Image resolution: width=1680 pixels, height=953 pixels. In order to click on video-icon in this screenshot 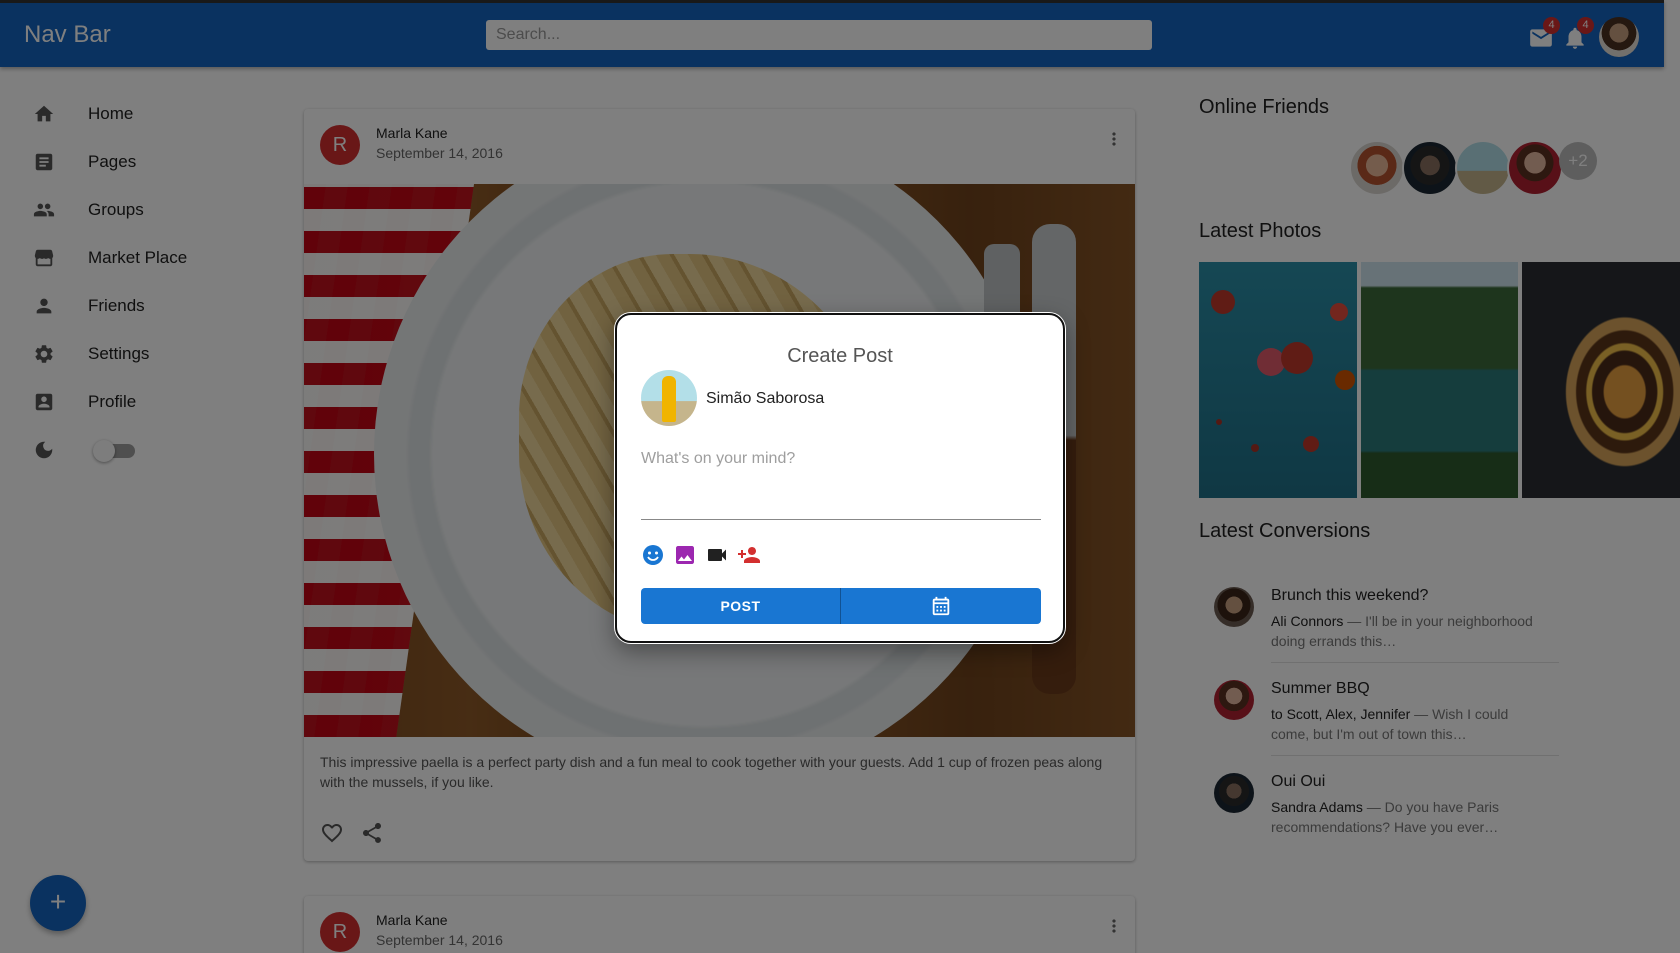, I will do `click(717, 555)`.